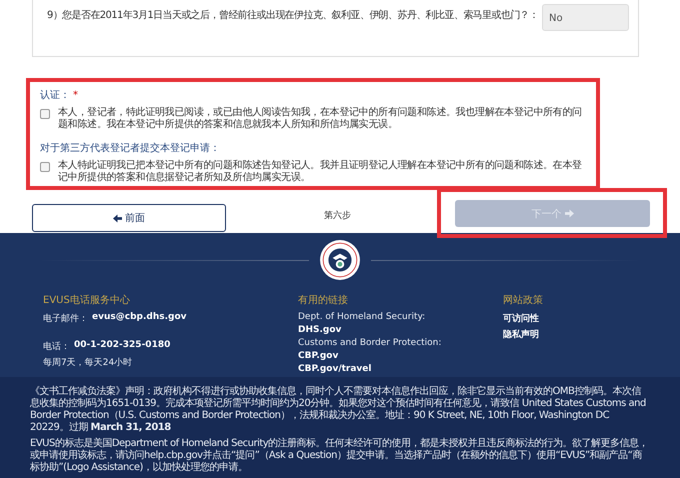  Describe the element at coordinates (400, 356) in the screenshot. I see `footer-link: CBP.gov` at that location.